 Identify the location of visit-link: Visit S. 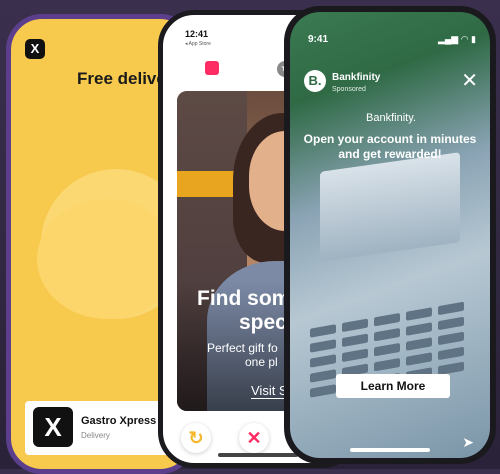
(269, 391).